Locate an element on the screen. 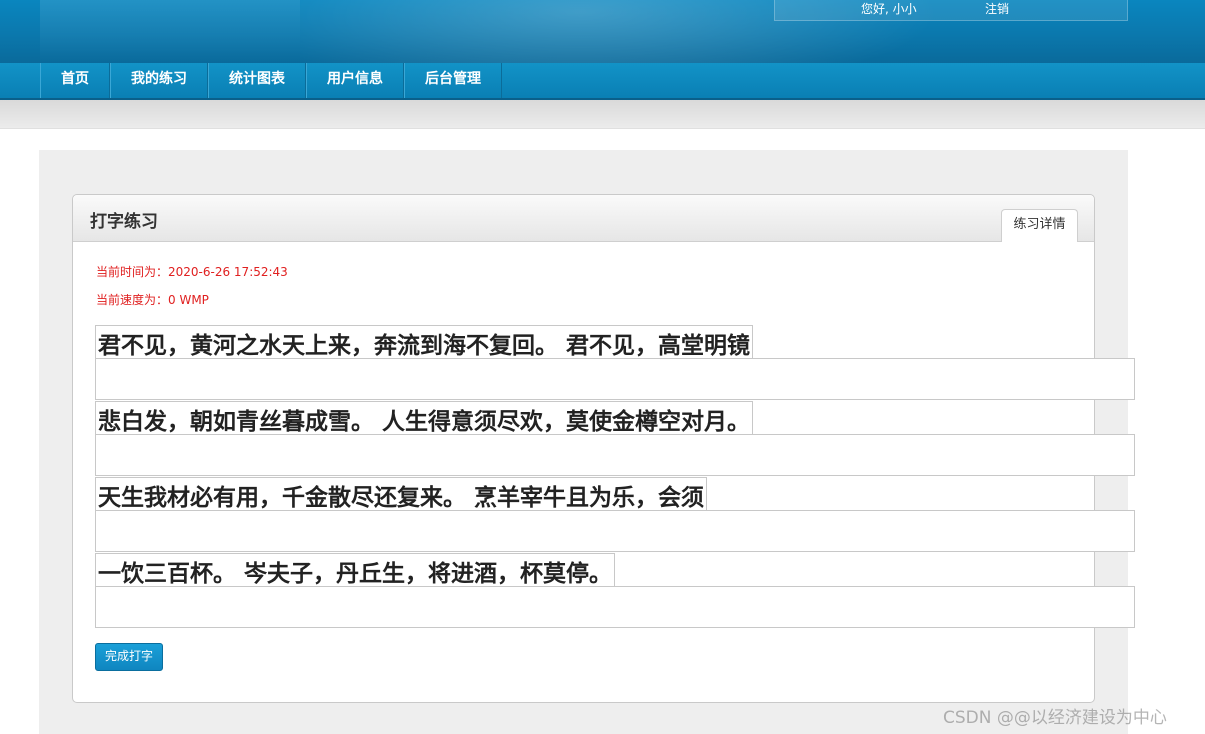 This screenshot has width=1205, height=734. finish-typing-button: 完成打字 is located at coordinates (129, 657).